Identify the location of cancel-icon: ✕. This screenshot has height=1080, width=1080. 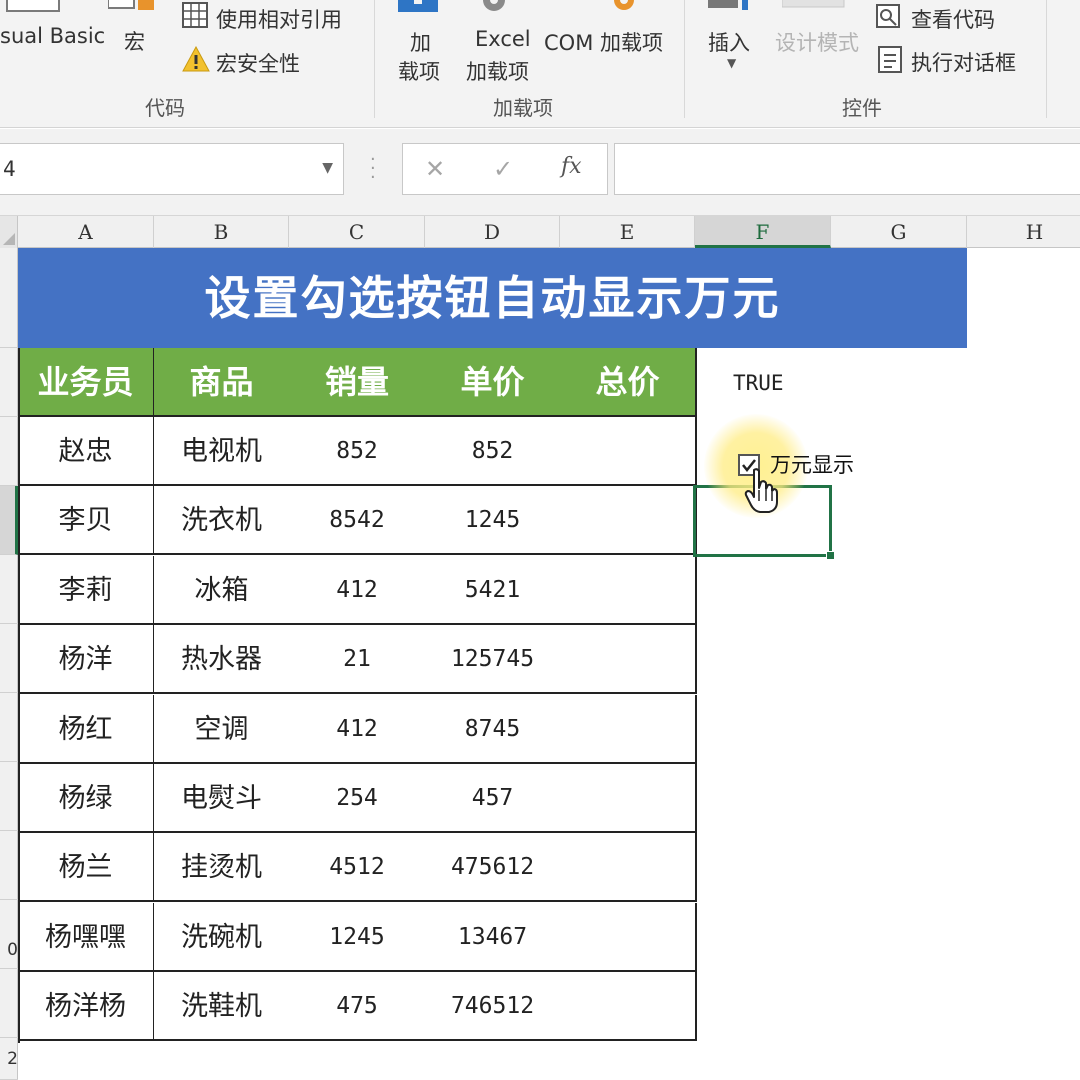
(435, 169).